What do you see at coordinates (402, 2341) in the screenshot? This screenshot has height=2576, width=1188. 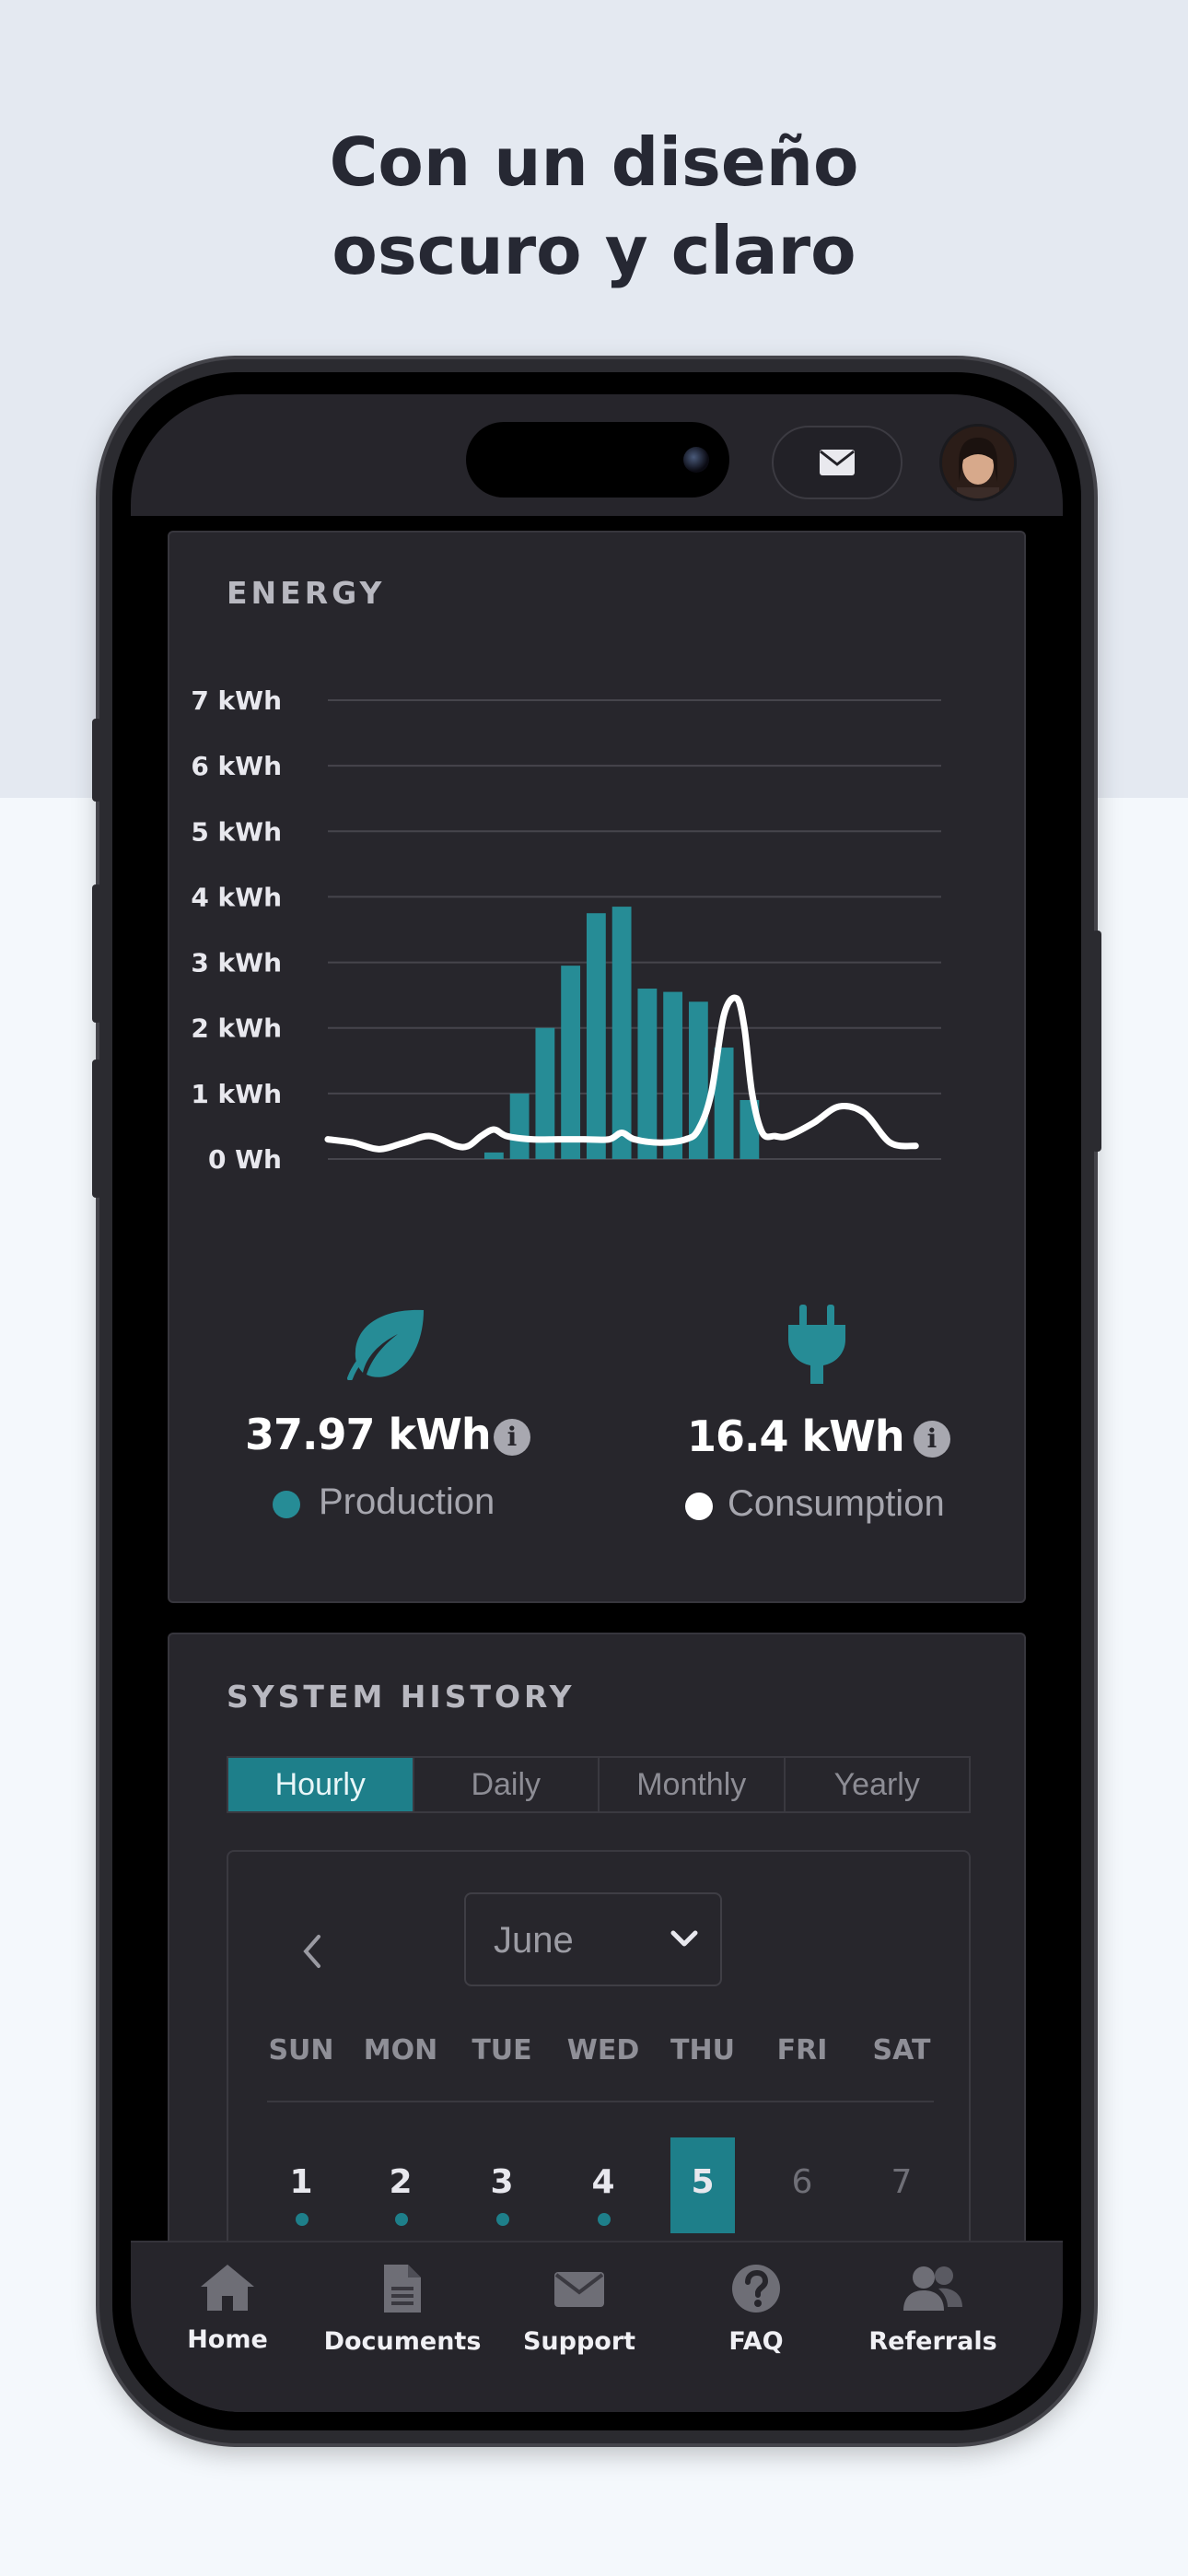 I see `nav-documents-label: Documents` at bounding box center [402, 2341].